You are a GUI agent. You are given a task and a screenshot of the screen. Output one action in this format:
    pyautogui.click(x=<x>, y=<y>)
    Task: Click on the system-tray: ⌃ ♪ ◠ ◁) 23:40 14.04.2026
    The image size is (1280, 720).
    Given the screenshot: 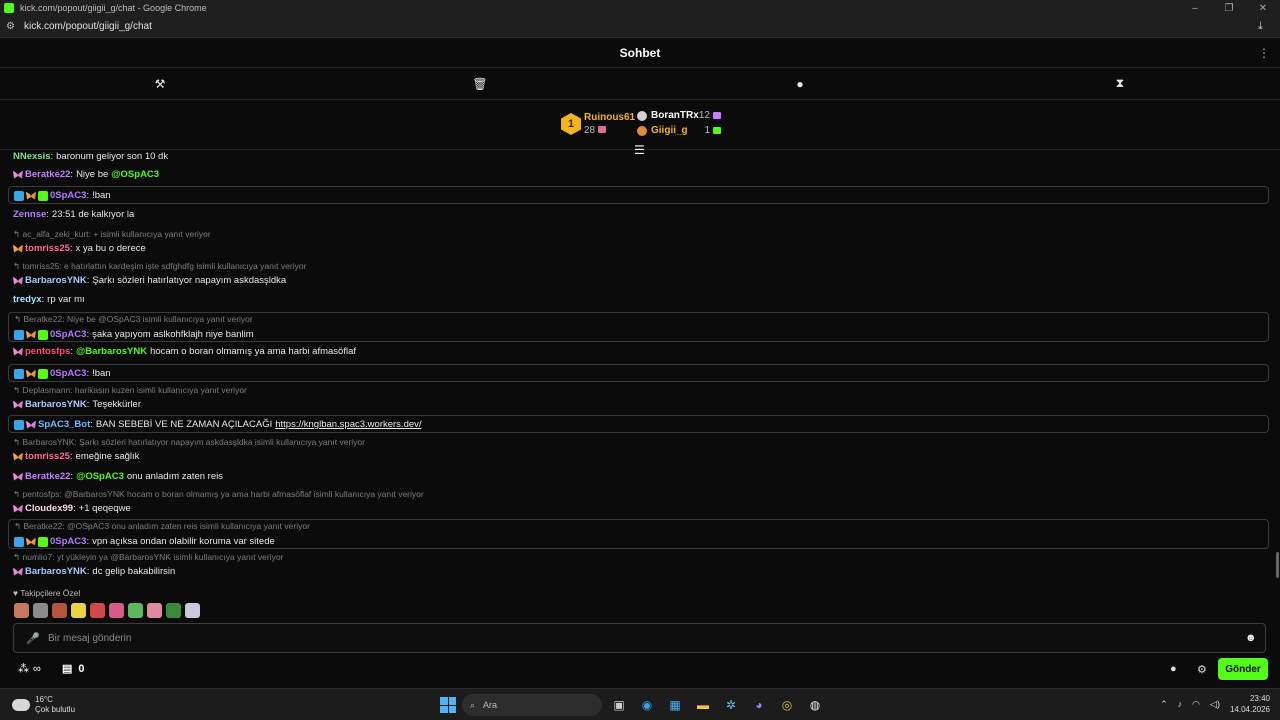 What is the action you would take?
    pyautogui.click(x=1215, y=704)
    